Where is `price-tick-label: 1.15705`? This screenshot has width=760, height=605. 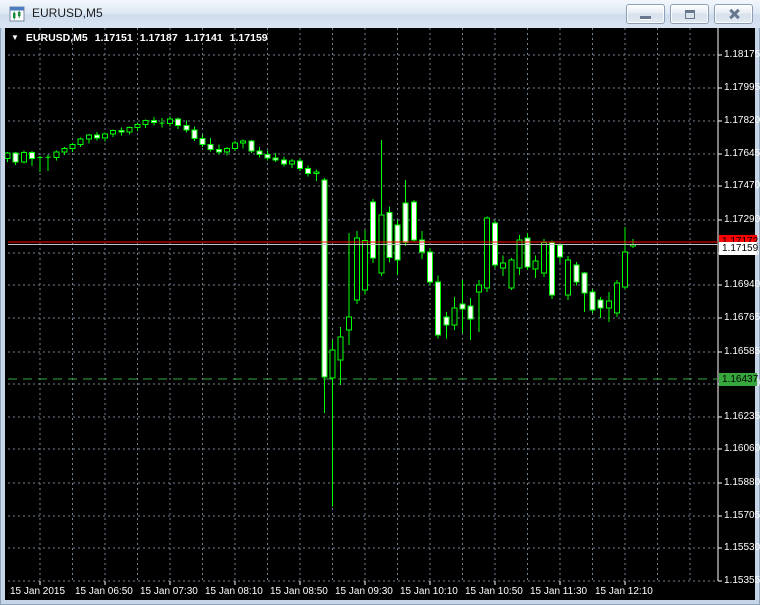 price-tick-label: 1.15705 is located at coordinates (742, 515).